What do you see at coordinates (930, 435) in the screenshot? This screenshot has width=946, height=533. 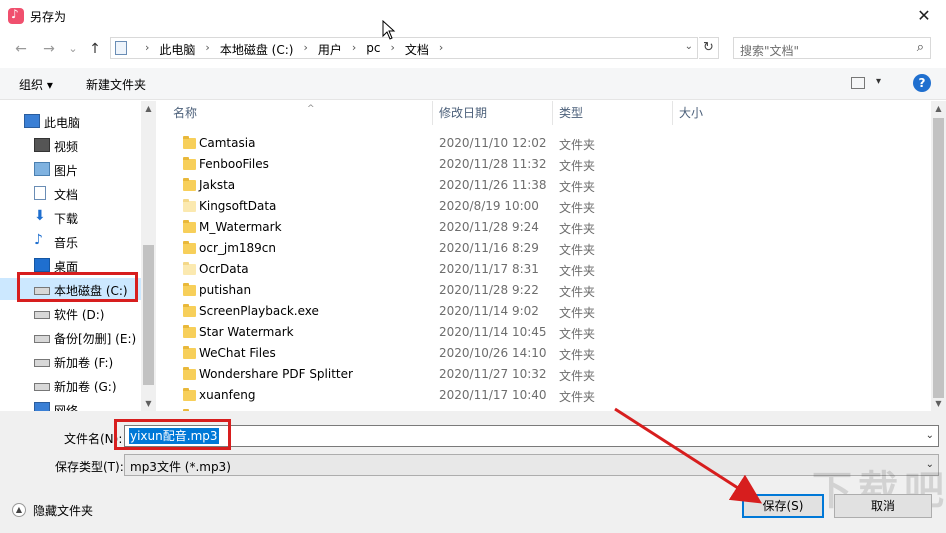 I see `filename-dropdown-icon: ⌄` at bounding box center [930, 435].